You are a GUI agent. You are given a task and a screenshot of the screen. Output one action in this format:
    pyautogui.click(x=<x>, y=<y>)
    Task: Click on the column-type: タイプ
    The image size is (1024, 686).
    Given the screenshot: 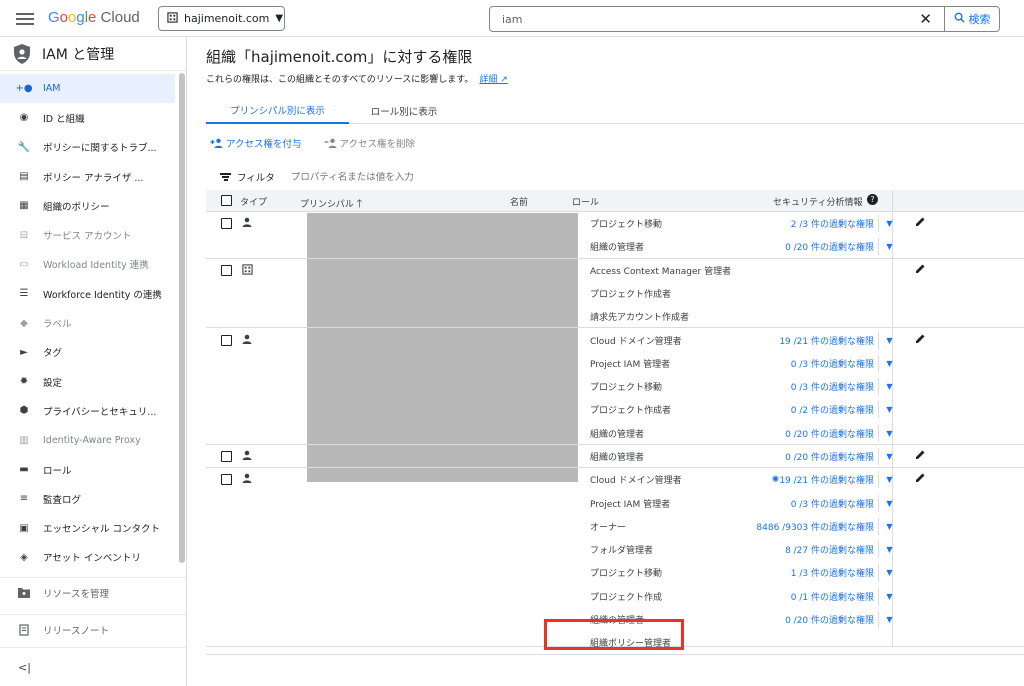 What is the action you would take?
    pyautogui.click(x=253, y=201)
    